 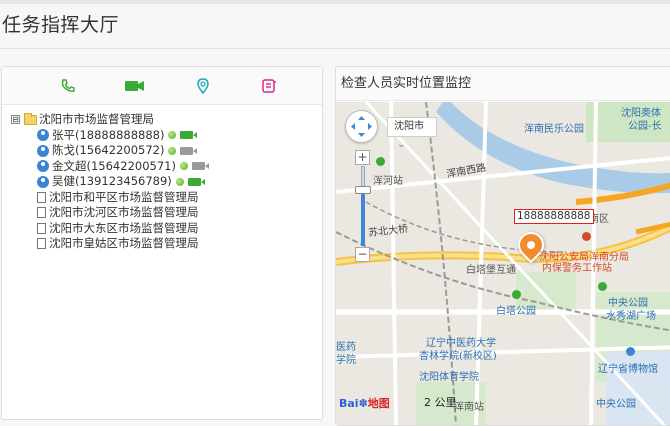 What do you see at coordinates (409, 126) in the screenshot?
I see `city-name: 沈阳市` at bounding box center [409, 126].